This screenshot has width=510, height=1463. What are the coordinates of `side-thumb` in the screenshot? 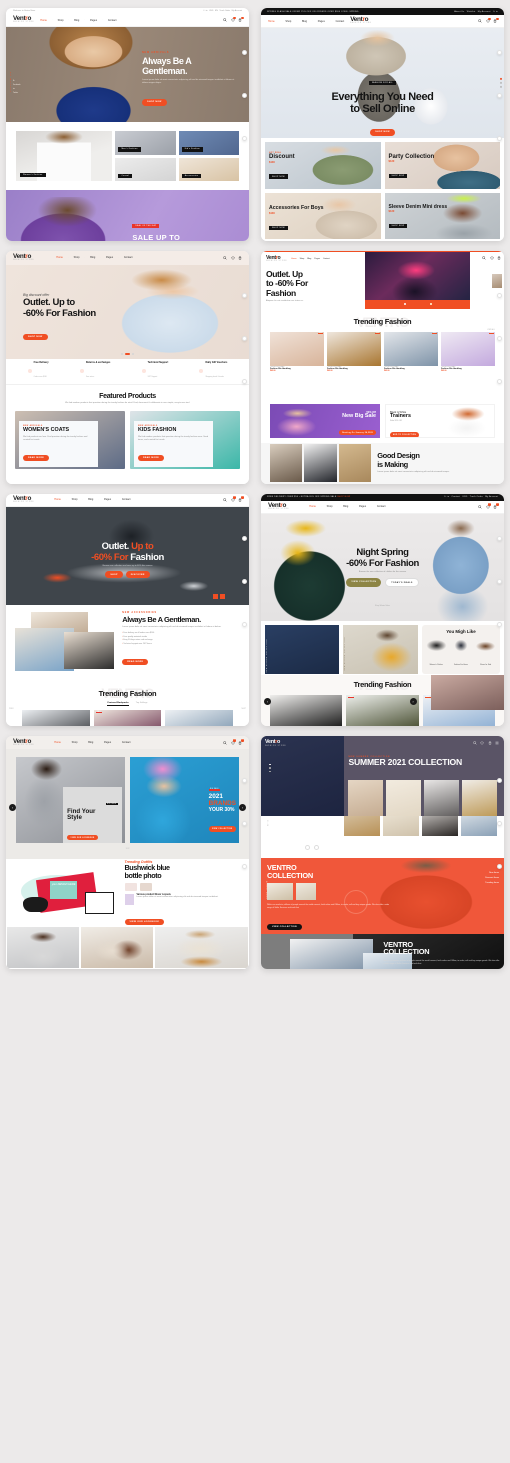 It's located at (497, 280).